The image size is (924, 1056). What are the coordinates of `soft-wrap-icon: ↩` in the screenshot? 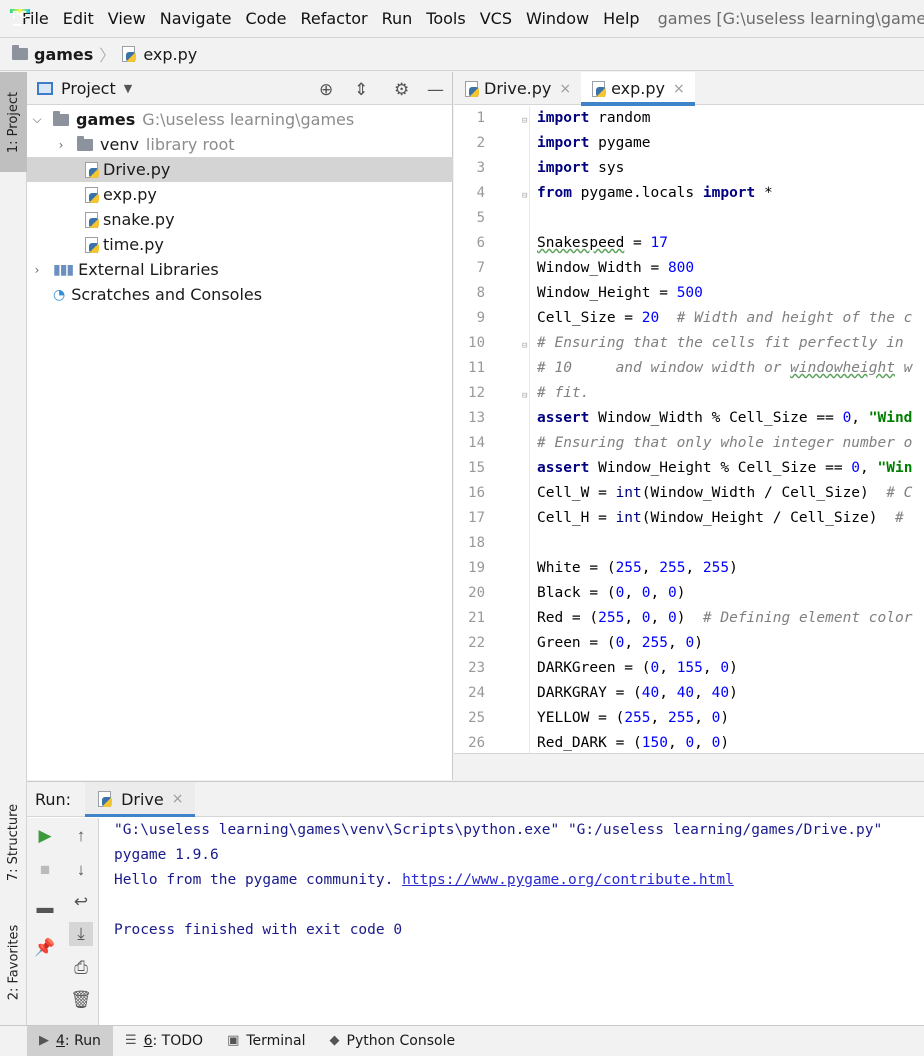 It's located at (81, 902).